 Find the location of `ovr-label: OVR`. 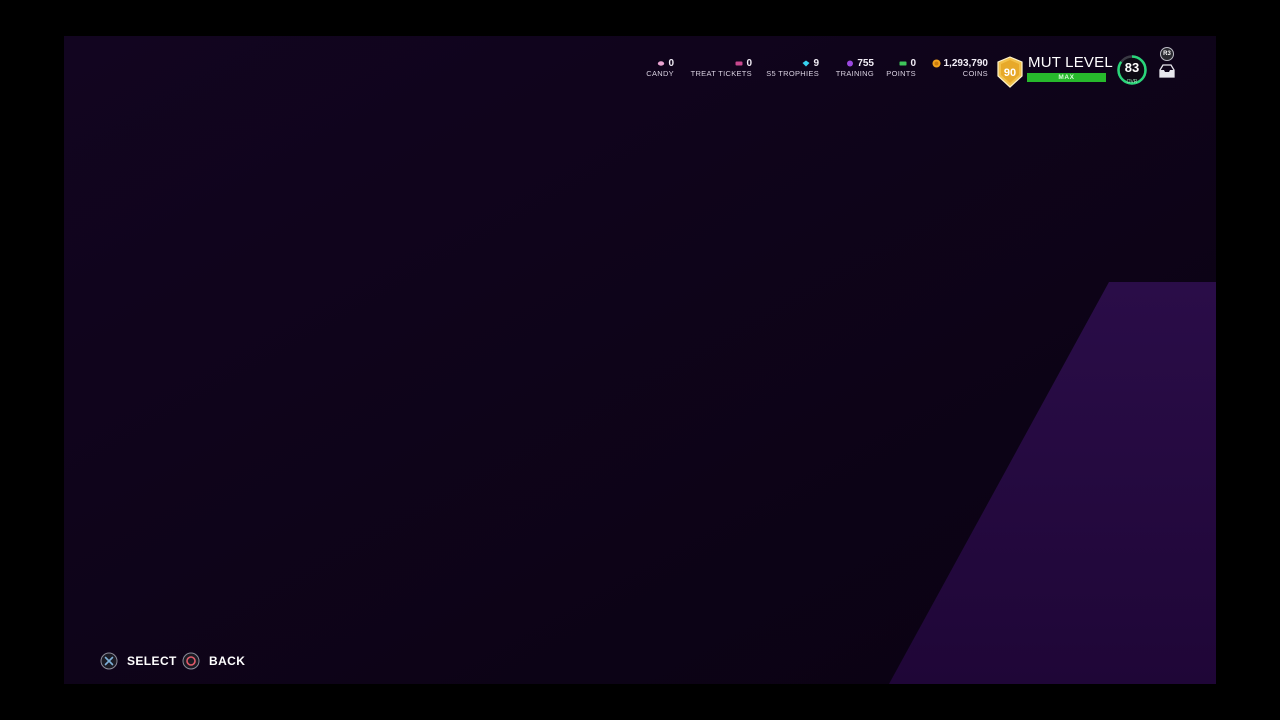

ovr-label: OVR is located at coordinates (1132, 82).